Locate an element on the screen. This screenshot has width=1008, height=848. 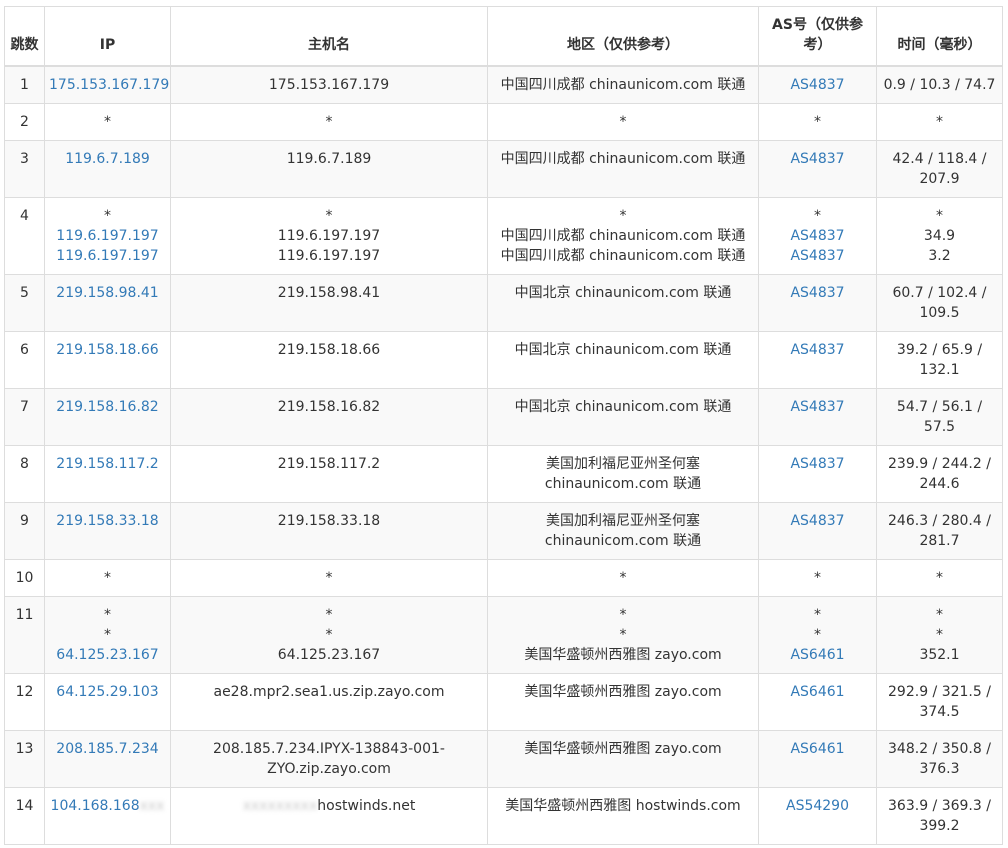
time-text: 60.7 / 102.4 / is located at coordinates (939, 293).